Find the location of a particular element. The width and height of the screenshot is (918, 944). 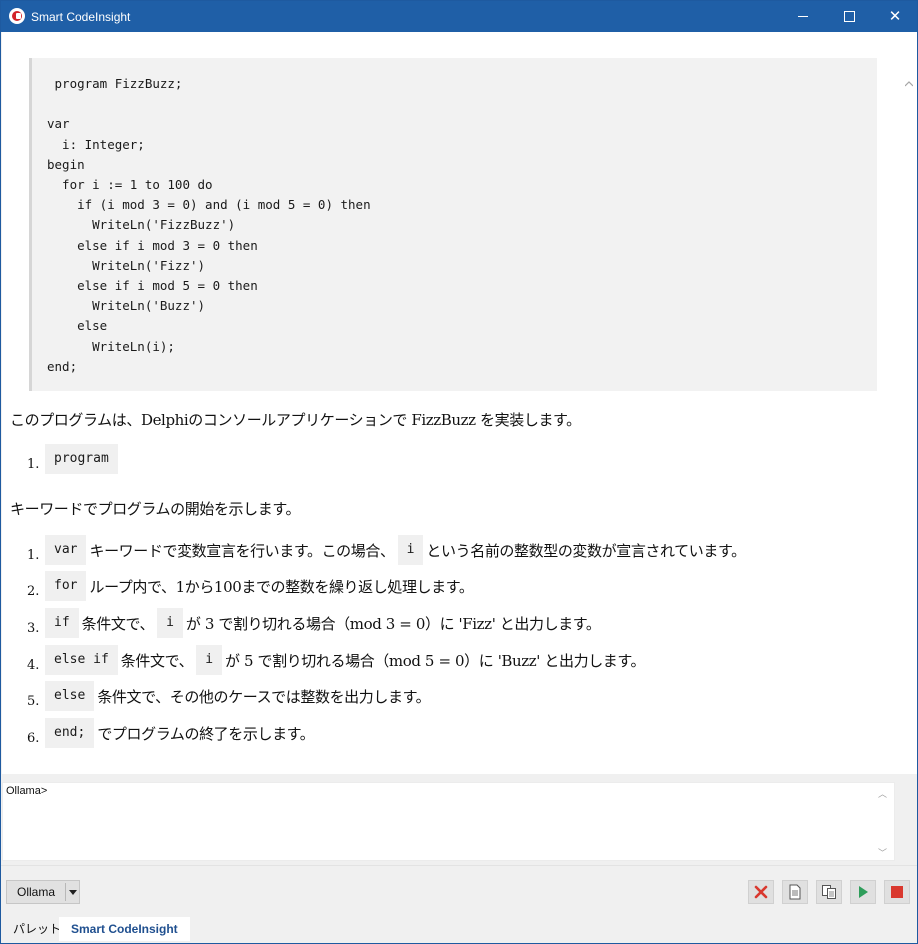

model-select: Ollama is located at coordinates (43, 892).